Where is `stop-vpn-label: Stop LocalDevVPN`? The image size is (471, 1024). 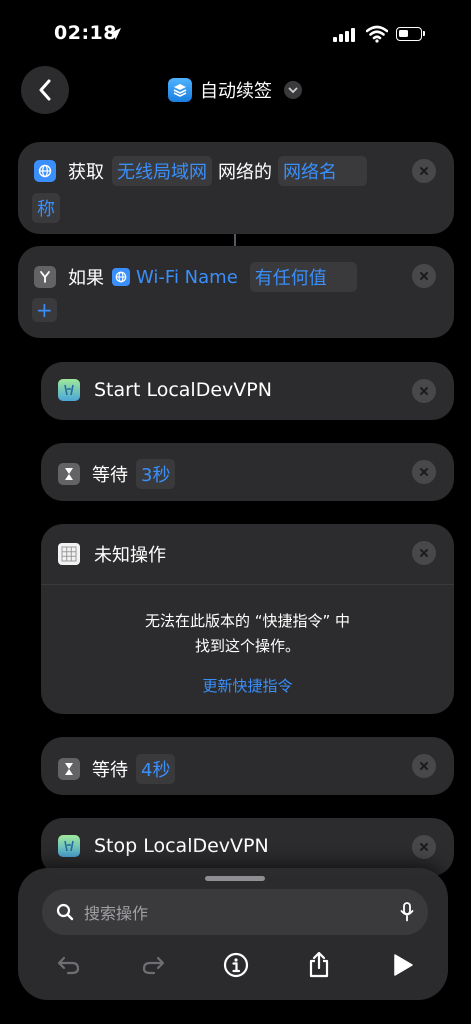
stop-vpn-label: Stop LocalDevVPN is located at coordinates (181, 846).